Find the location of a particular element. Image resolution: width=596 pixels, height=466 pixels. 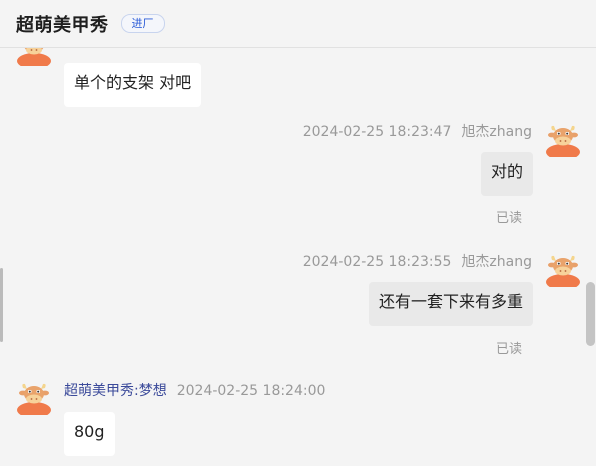

message-meta: 超萌美甲秀:梦想 2024-02-25 18:24:00 is located at coordinates (194, 390).